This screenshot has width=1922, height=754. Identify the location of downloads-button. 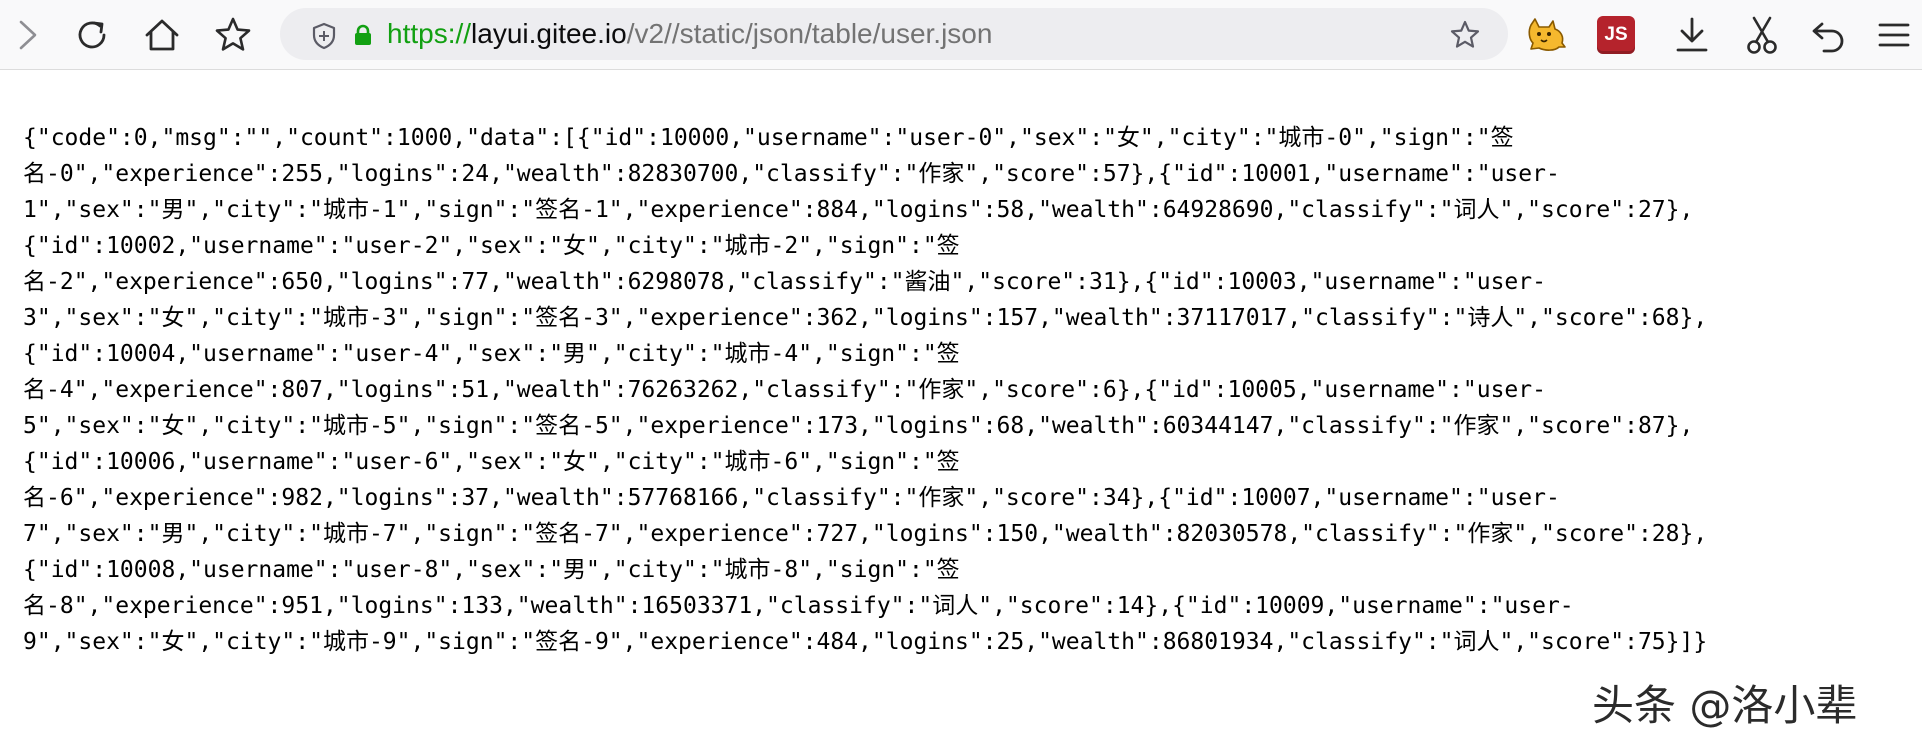
(1692, 35).